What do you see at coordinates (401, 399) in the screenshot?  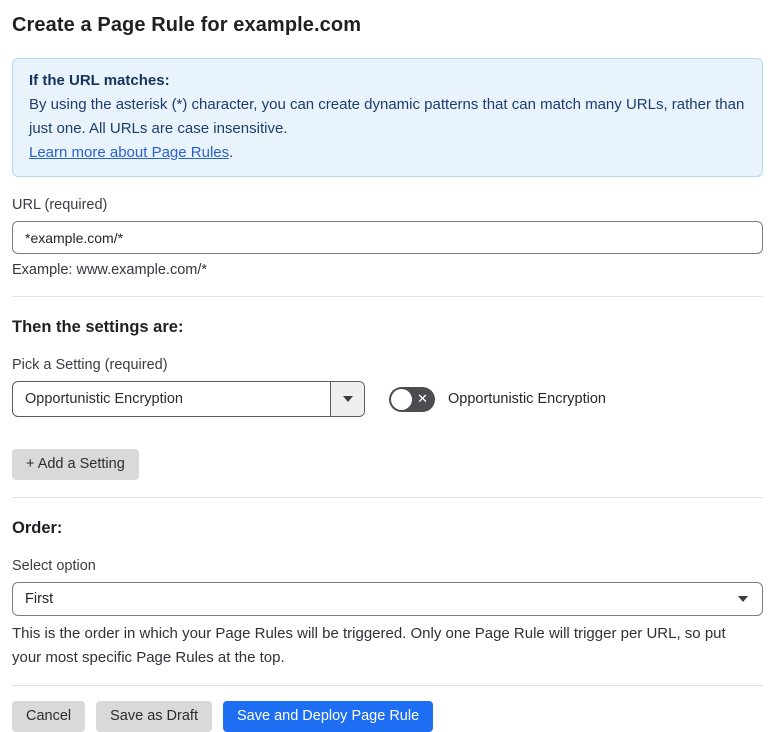 I see `toggle-knob` at bounding box center [401, 399].